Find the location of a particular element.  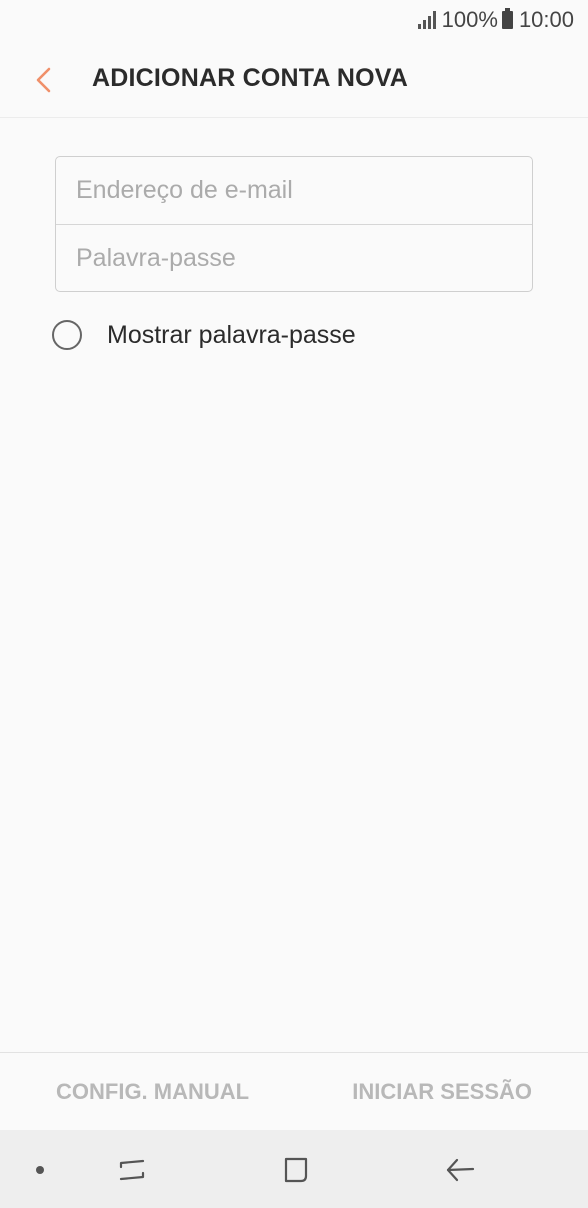

show-password-label: Mostrar palavra-passe is located at coordinates (231, 334).